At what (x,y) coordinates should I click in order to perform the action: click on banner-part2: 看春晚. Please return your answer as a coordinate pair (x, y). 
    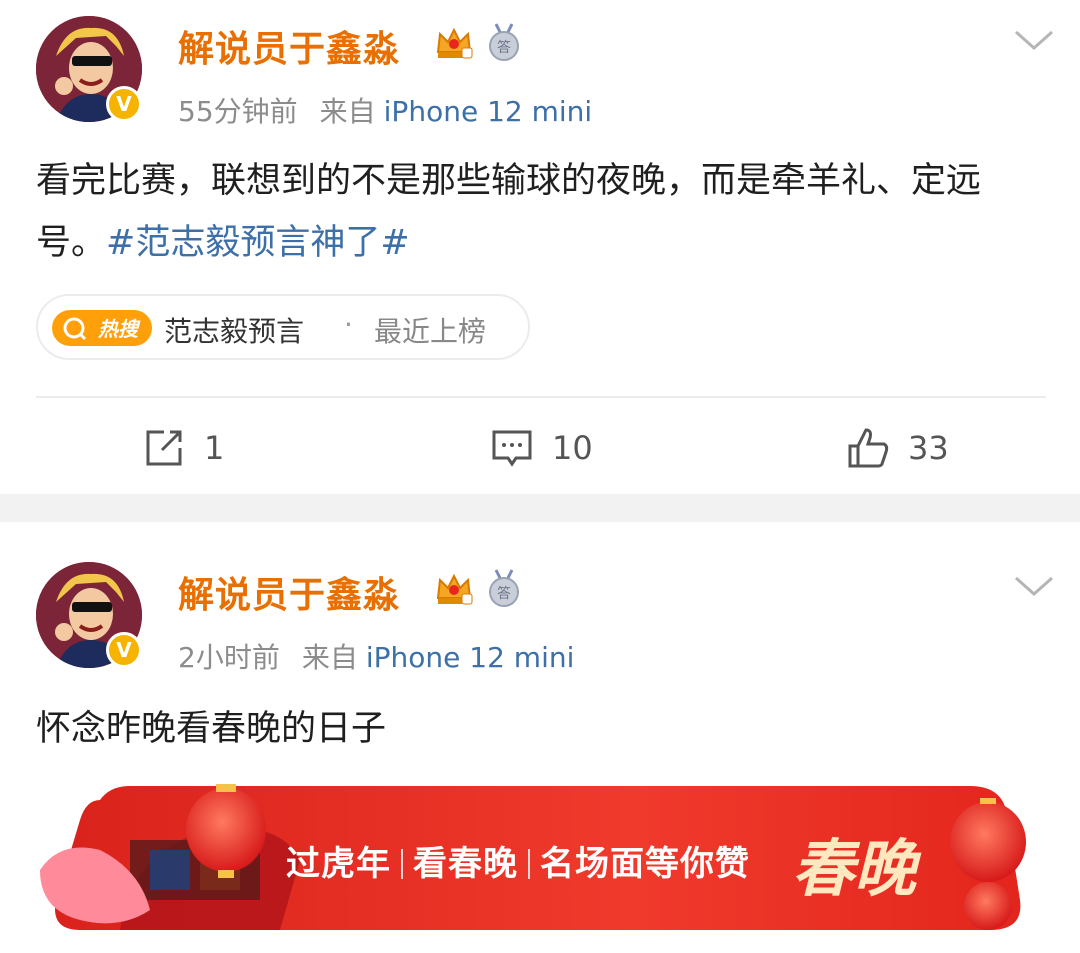
    Looking at the image, I should click on (465, 864).